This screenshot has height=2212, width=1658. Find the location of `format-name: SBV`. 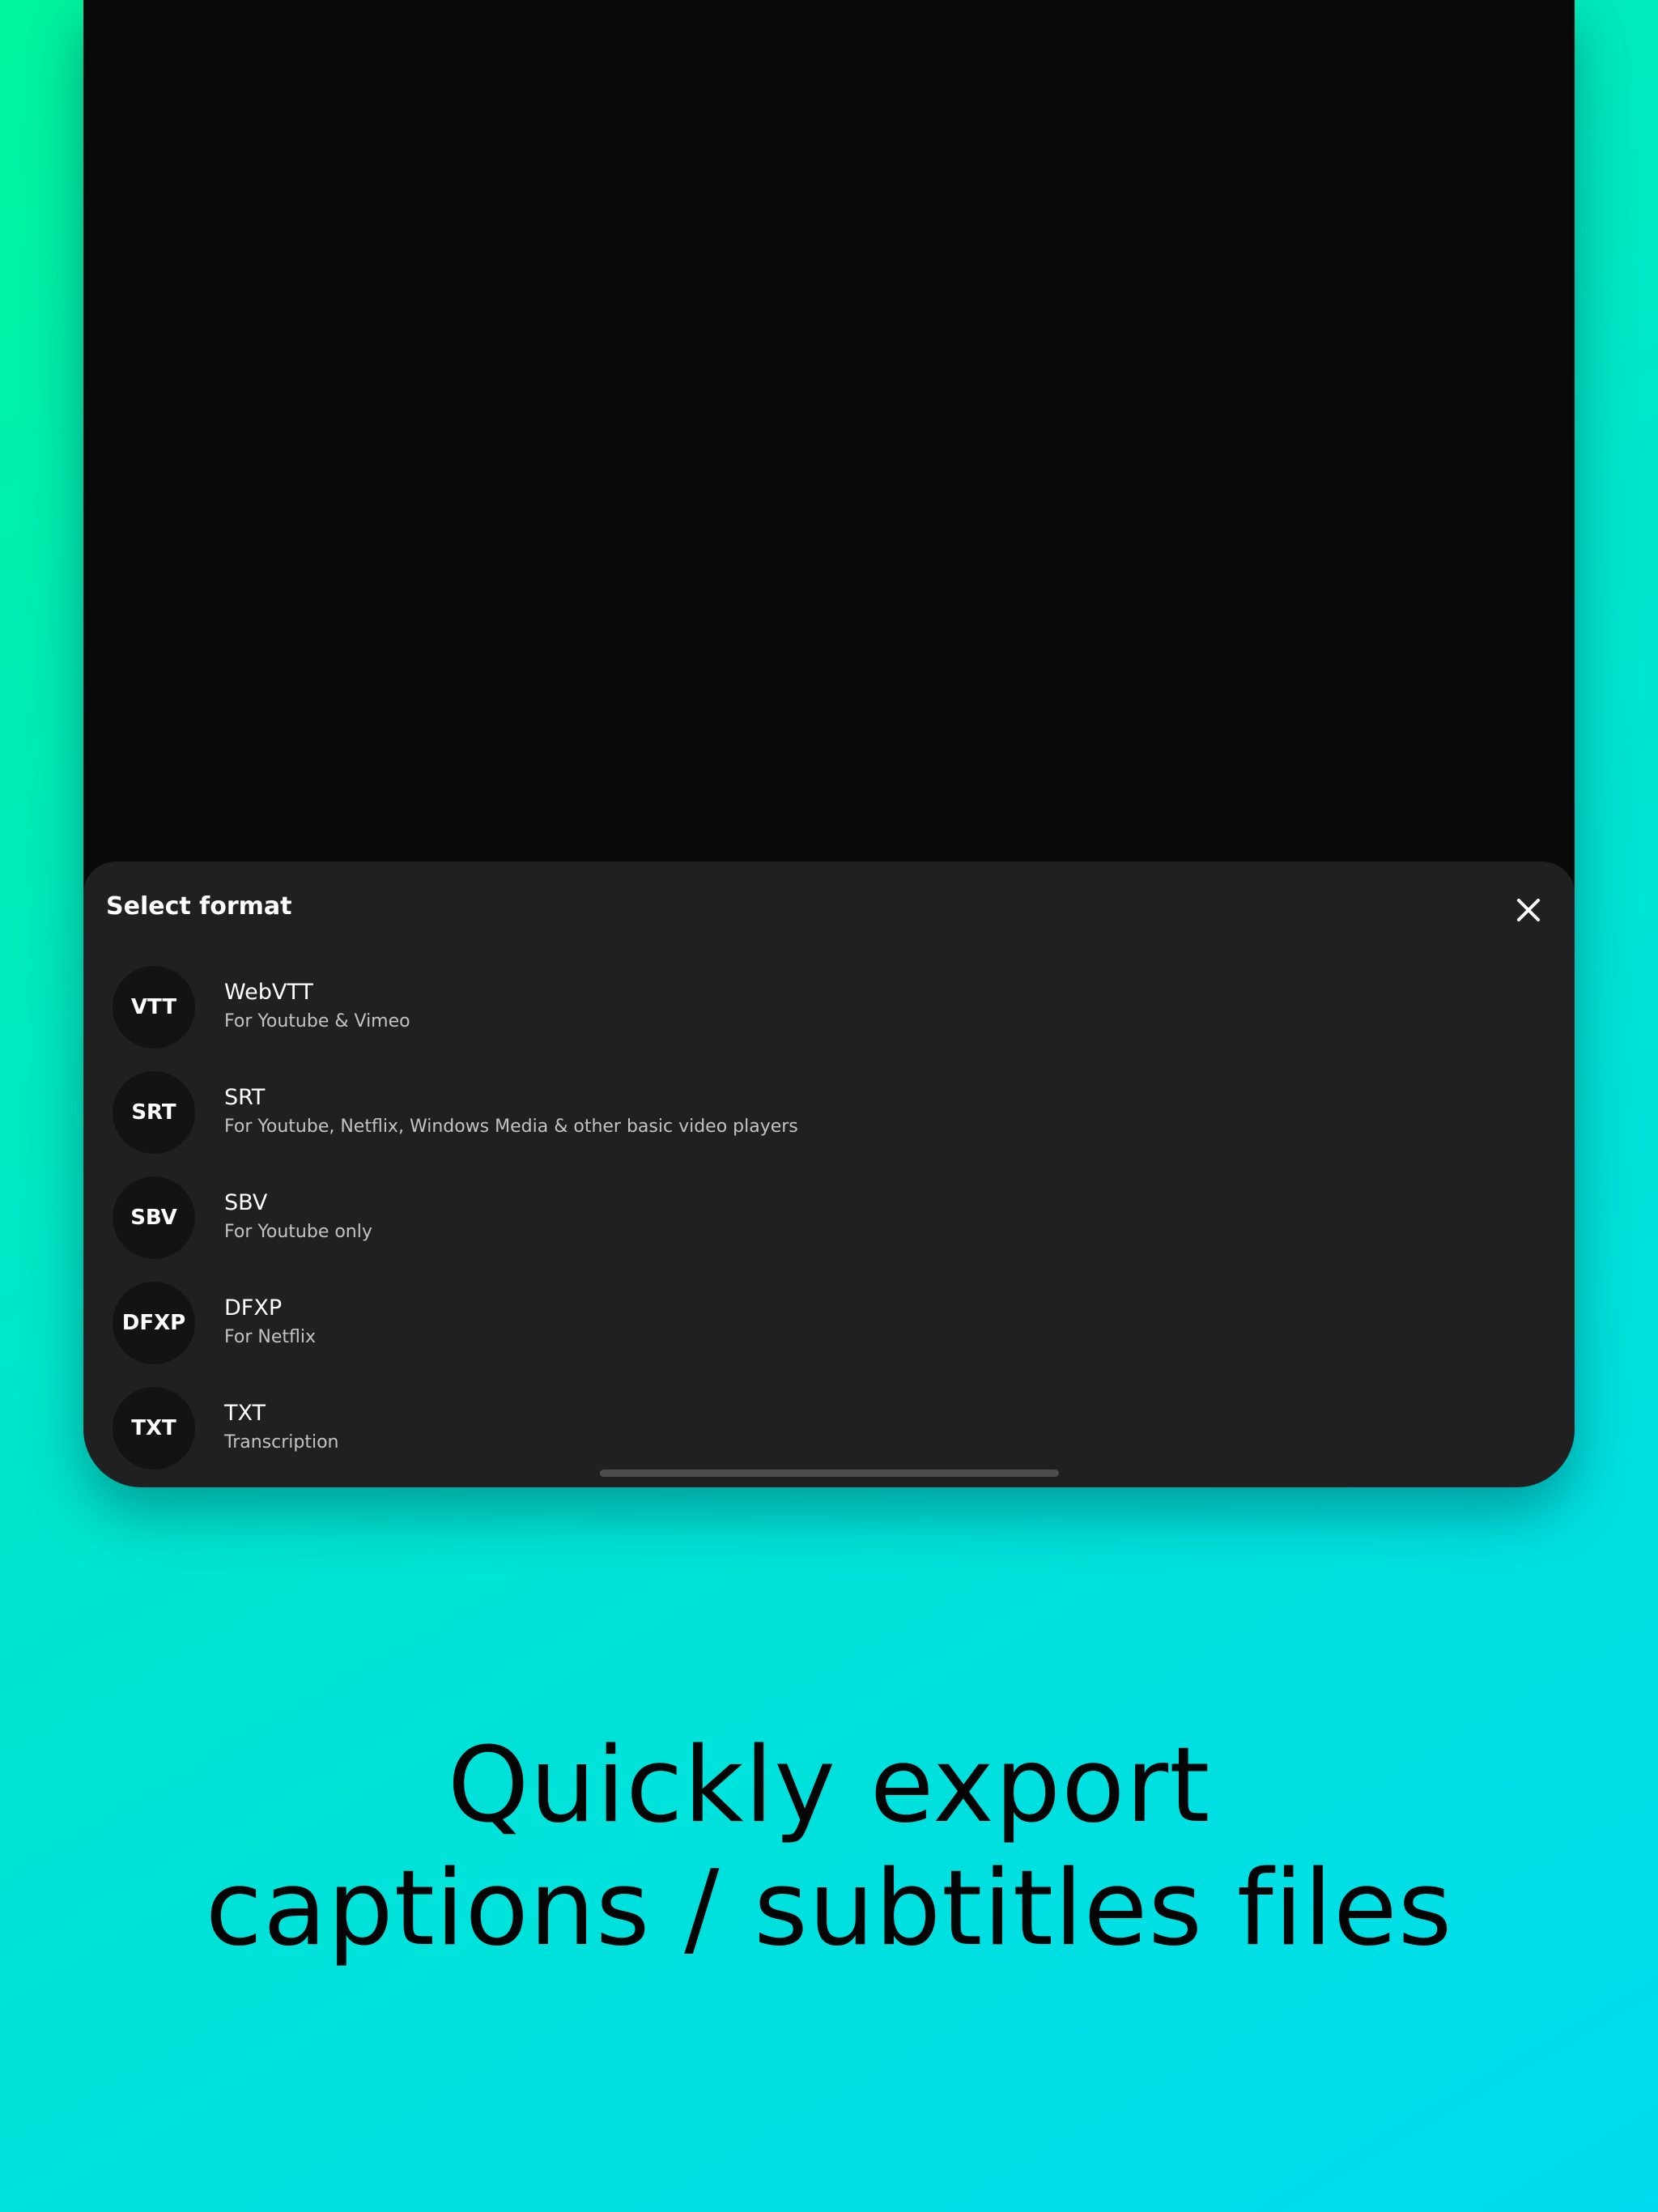

format-name: SBV is located at coordinates (246, 1203).